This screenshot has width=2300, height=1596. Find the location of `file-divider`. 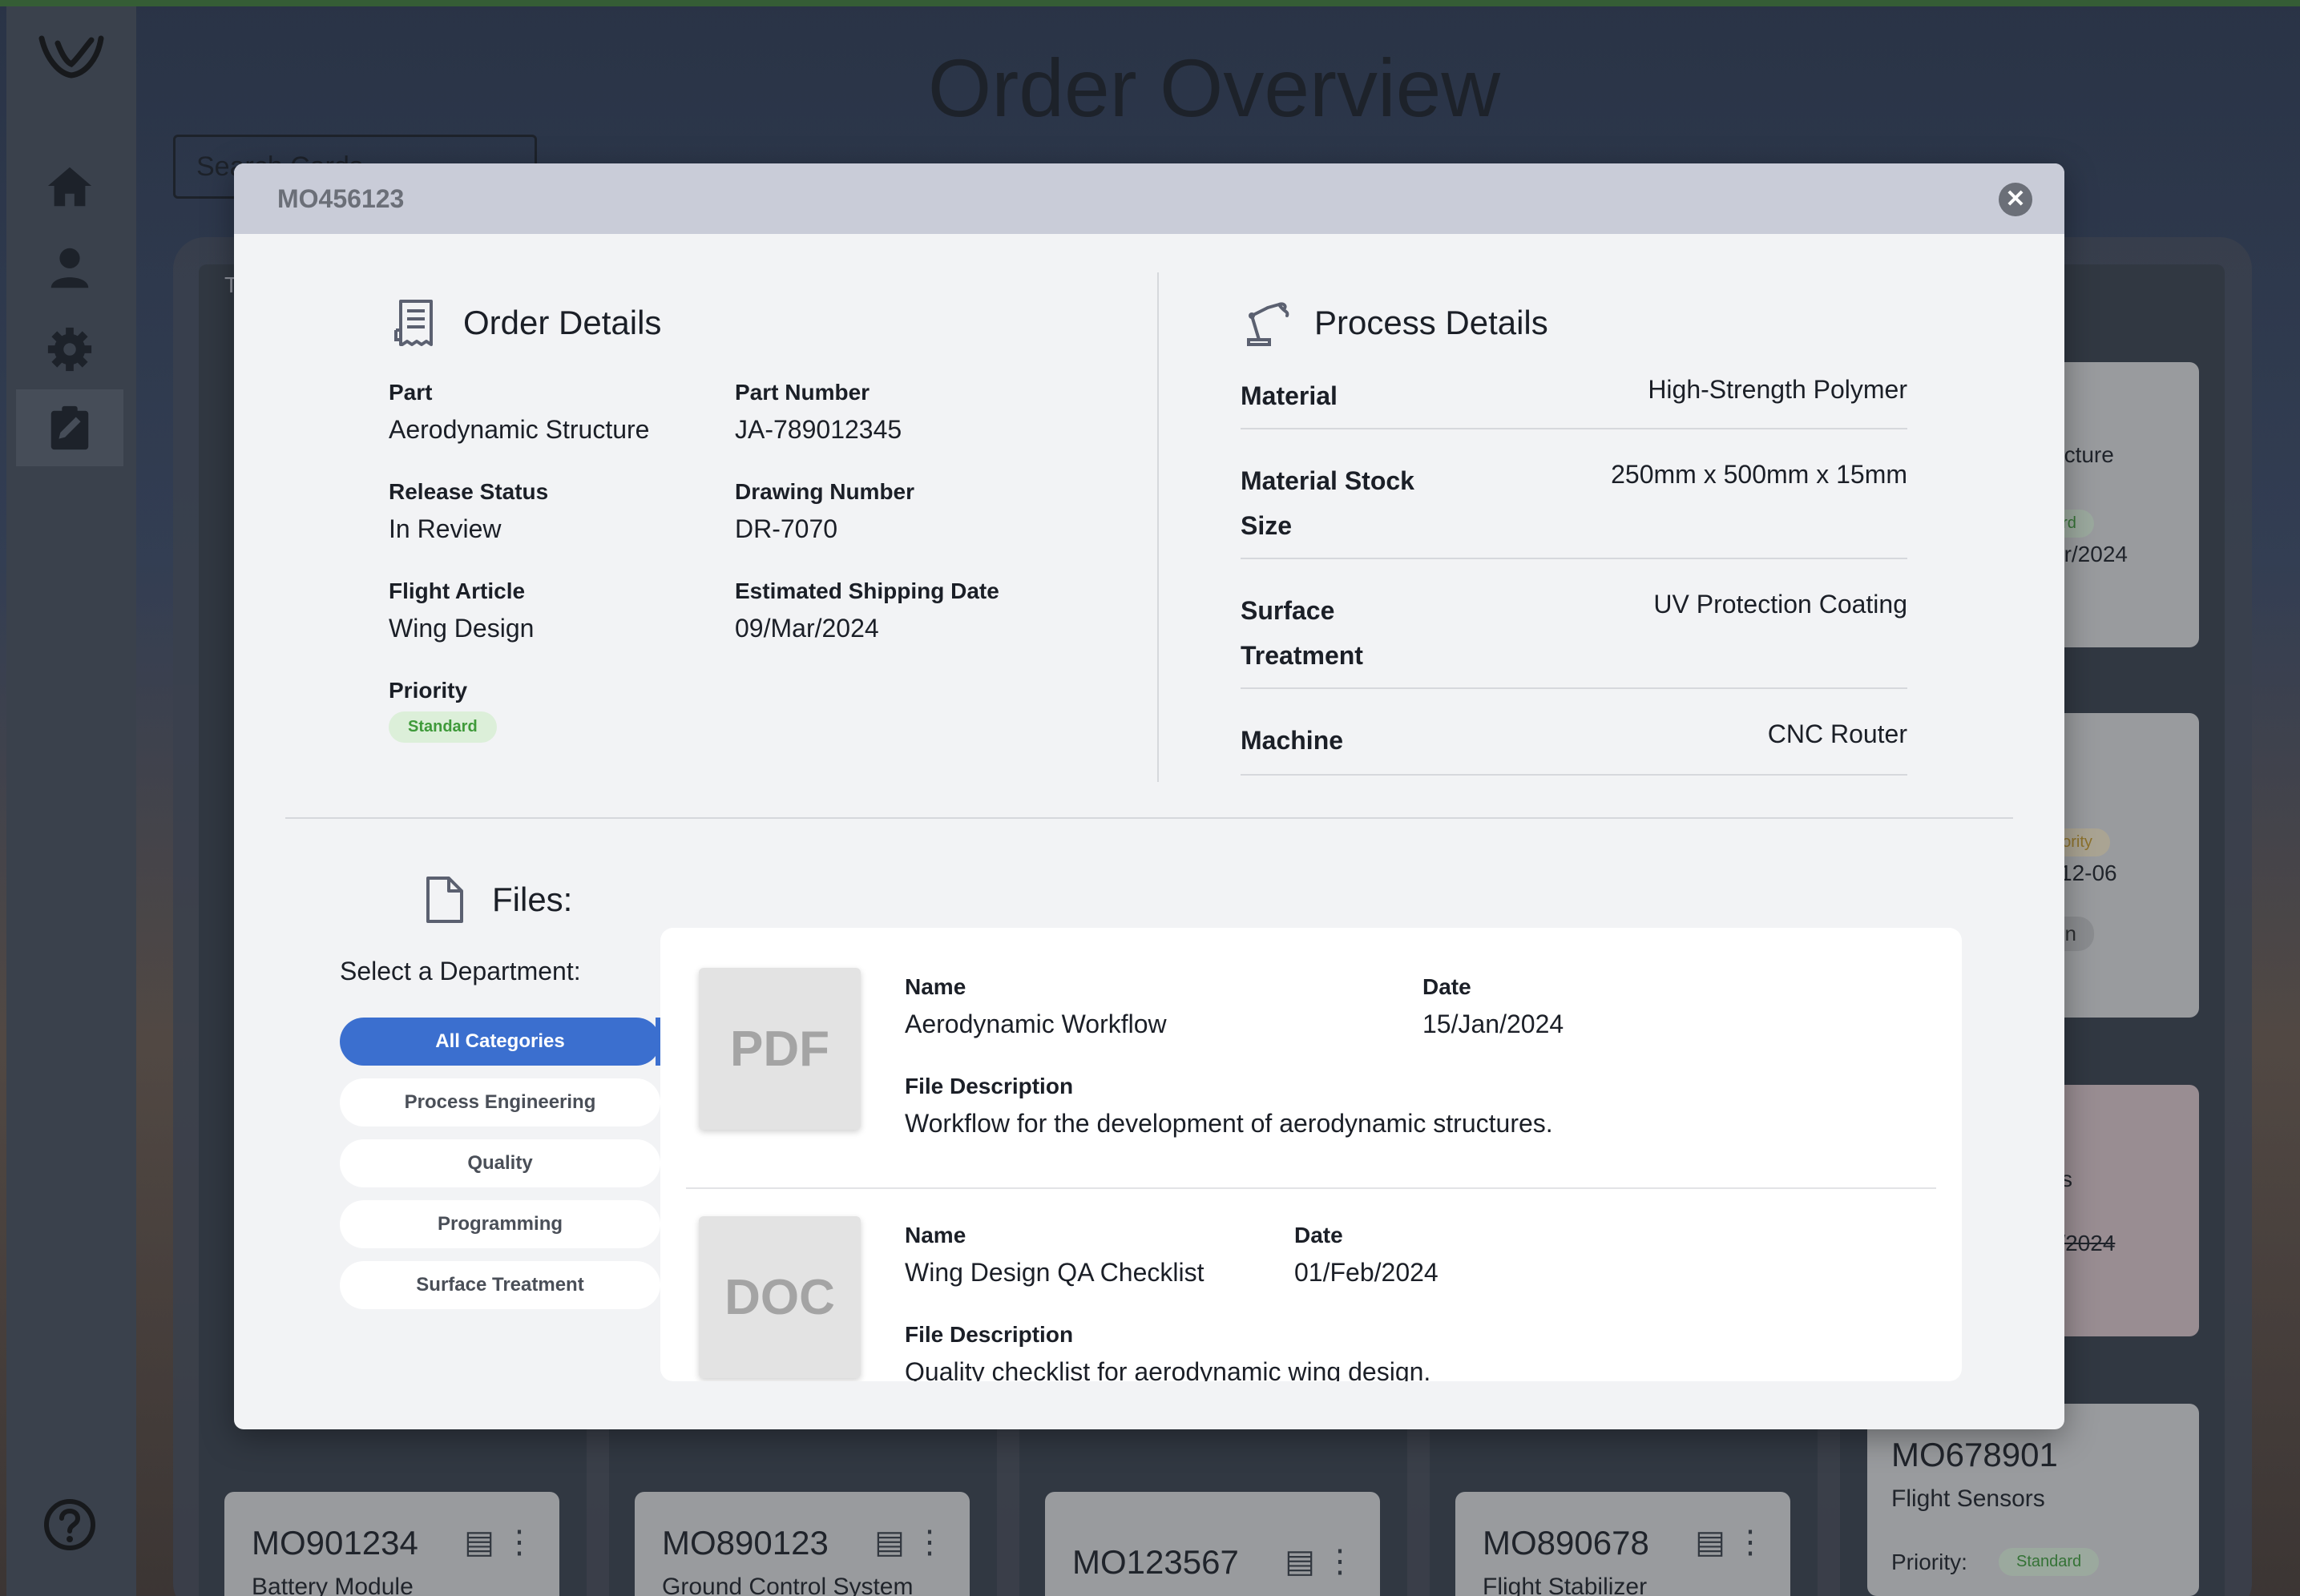

file-divider is located at coordinates (1311, 1188).